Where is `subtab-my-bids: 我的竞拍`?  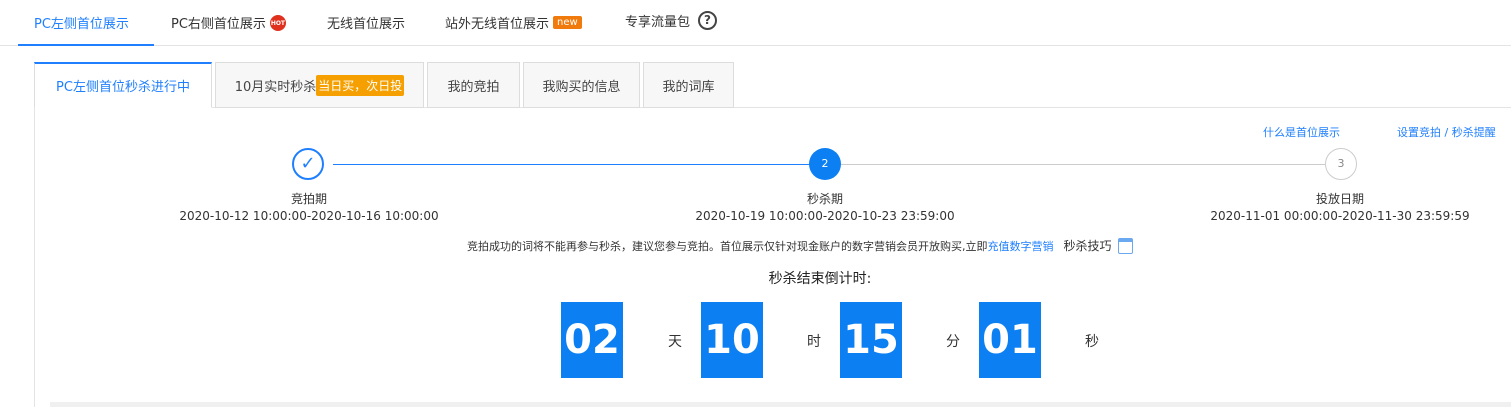 subtab-my-bids: 我的竞拍 is located at coordinates (473, 85).